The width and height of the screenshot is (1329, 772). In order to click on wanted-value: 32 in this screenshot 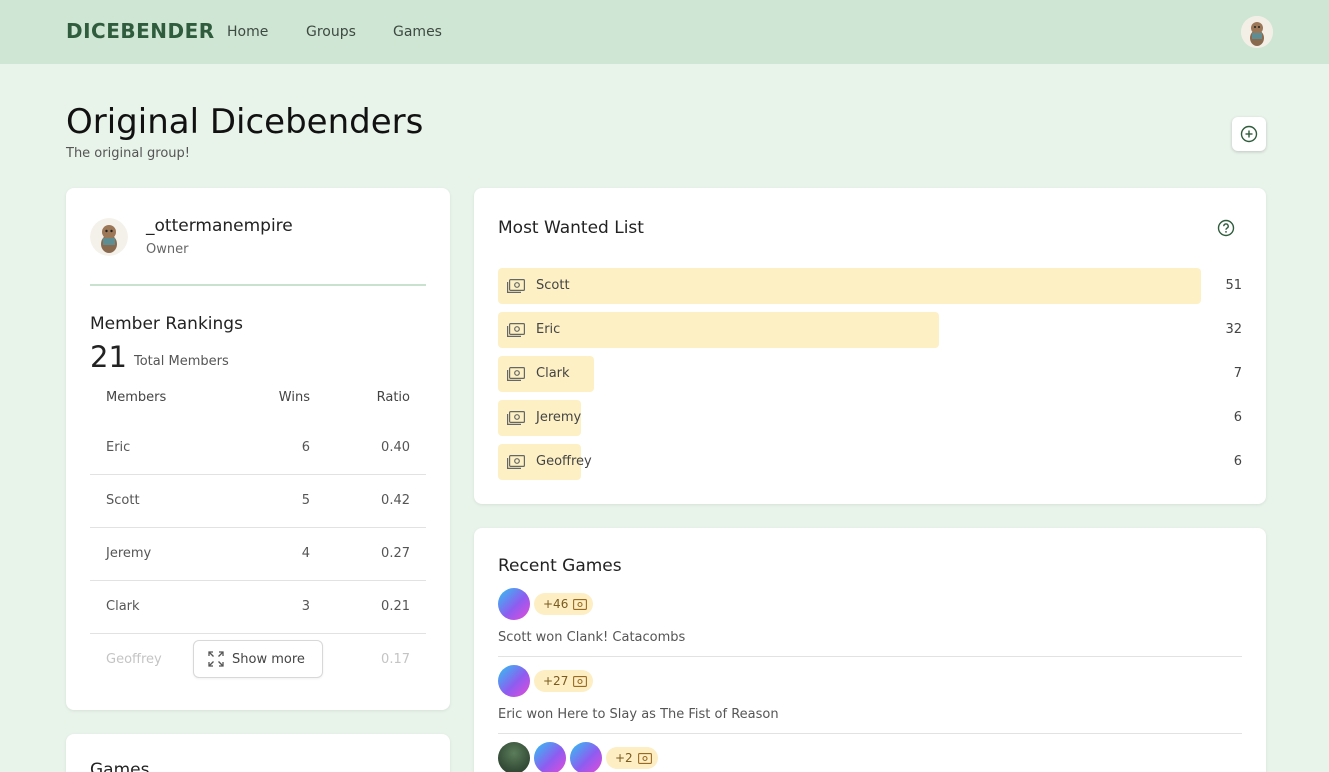, I will do `click(1233, 329)`.